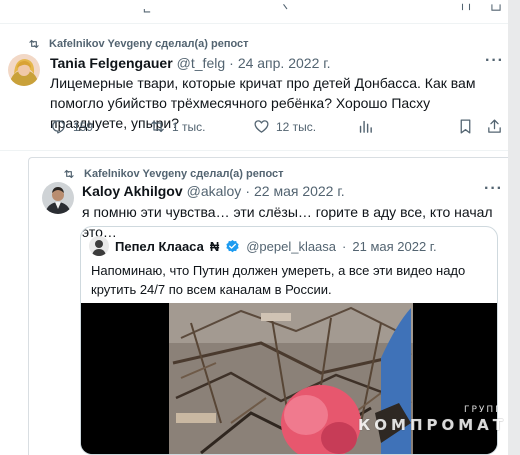 The width and height of the screenshot is (520, 455). What do you see at coordinates (296, 126) in the screenshot?
I see `like-count: 12 тыс.` at bounding box center [296, 126].